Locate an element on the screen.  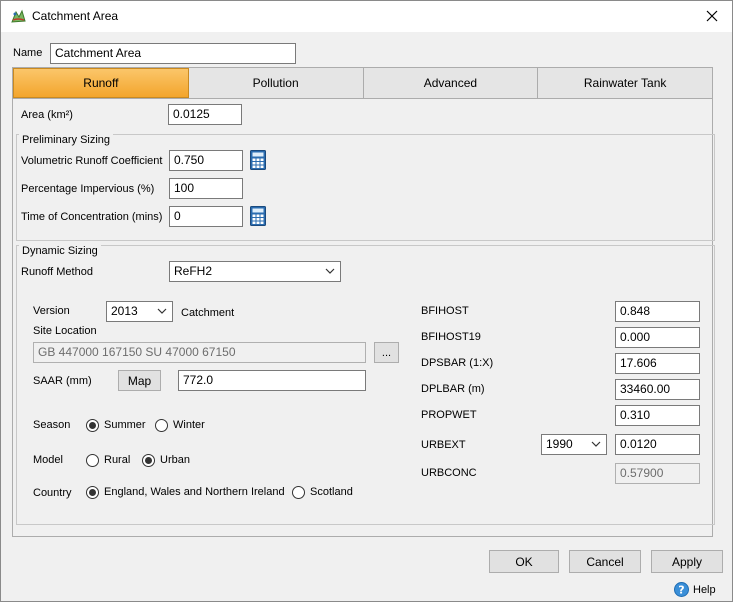
area-input: 0.0125 is located at coordinates (205, 114).